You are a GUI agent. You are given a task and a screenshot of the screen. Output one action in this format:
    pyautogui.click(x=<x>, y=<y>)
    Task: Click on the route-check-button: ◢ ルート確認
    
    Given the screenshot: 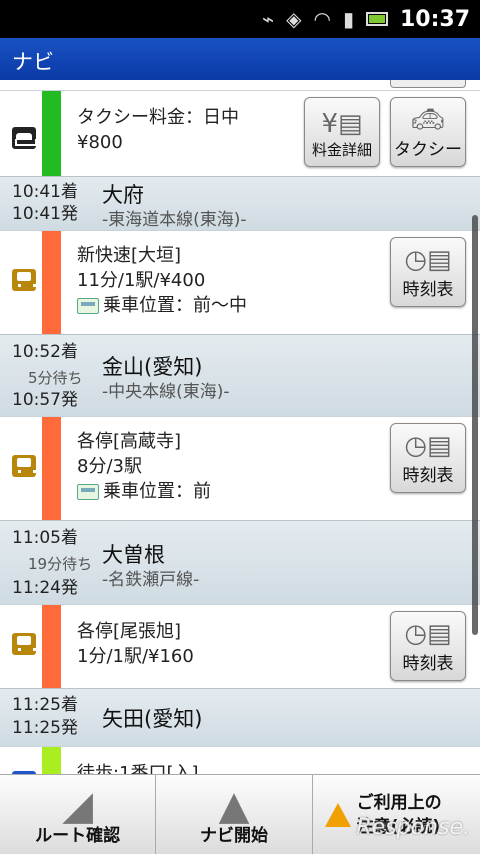 What is the action you would take?
    pyautogui.click(x=78, y=814)
    